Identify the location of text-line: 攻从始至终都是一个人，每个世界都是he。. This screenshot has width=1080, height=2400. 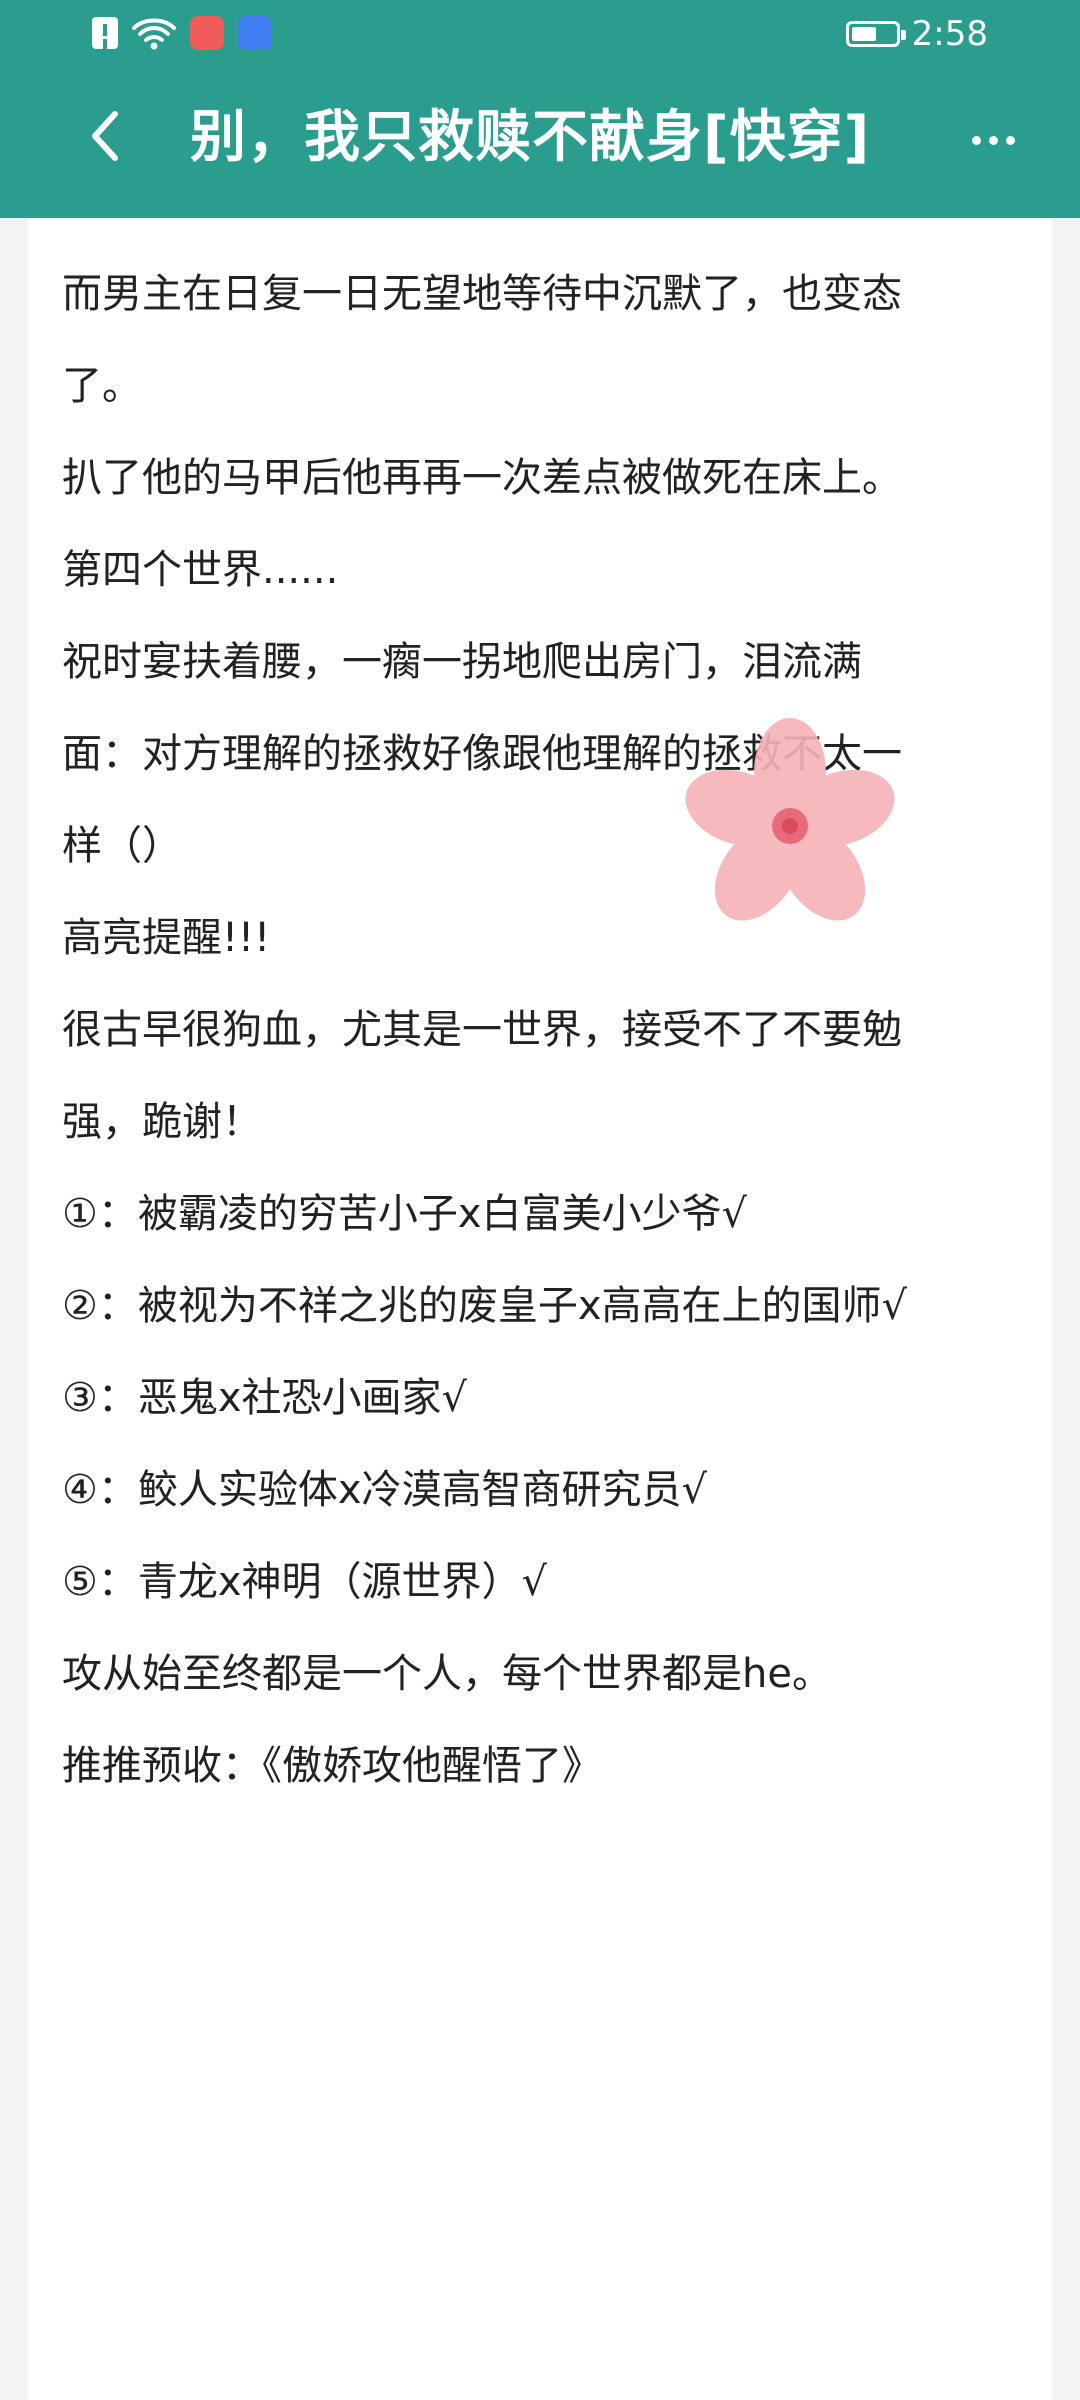
(447, 1674).